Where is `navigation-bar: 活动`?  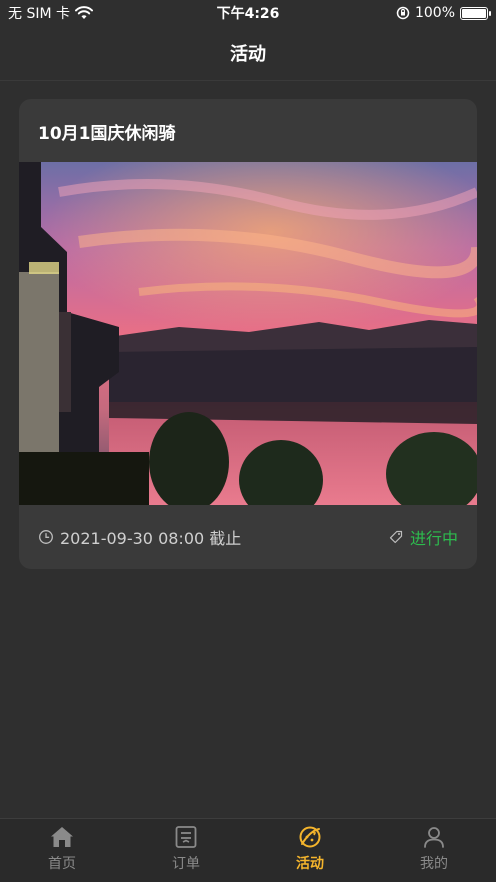 navigation-bar: 活动 is located at coordinates (248, 53).